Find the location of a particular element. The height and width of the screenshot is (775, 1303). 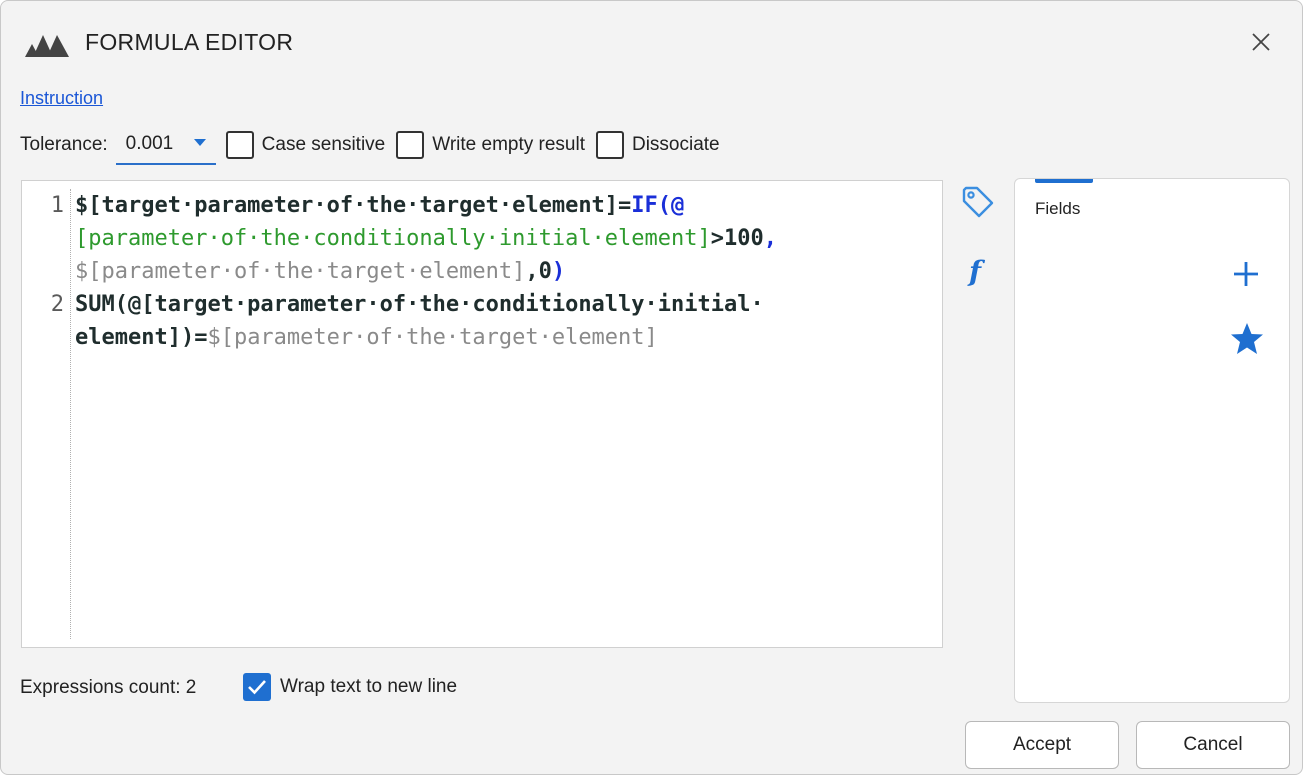

tolerance-value: 0.001 is located at coordinates (149, 143).